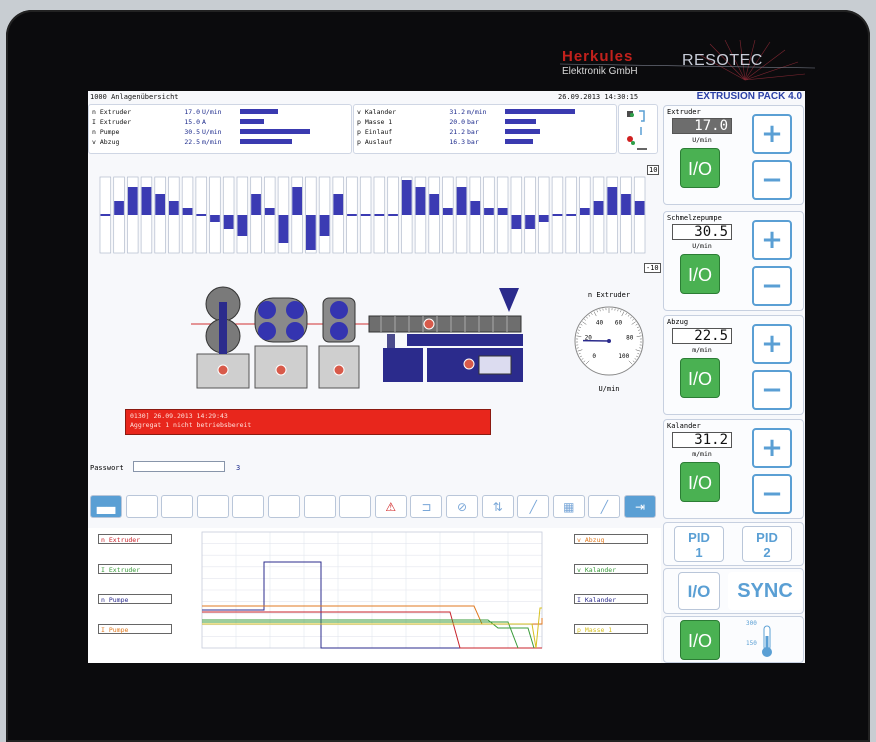  What do you see at coordinates (594, 356) in the screenshot?
I see `gauge-tick-label: 0` at bounding box center [594, 356].